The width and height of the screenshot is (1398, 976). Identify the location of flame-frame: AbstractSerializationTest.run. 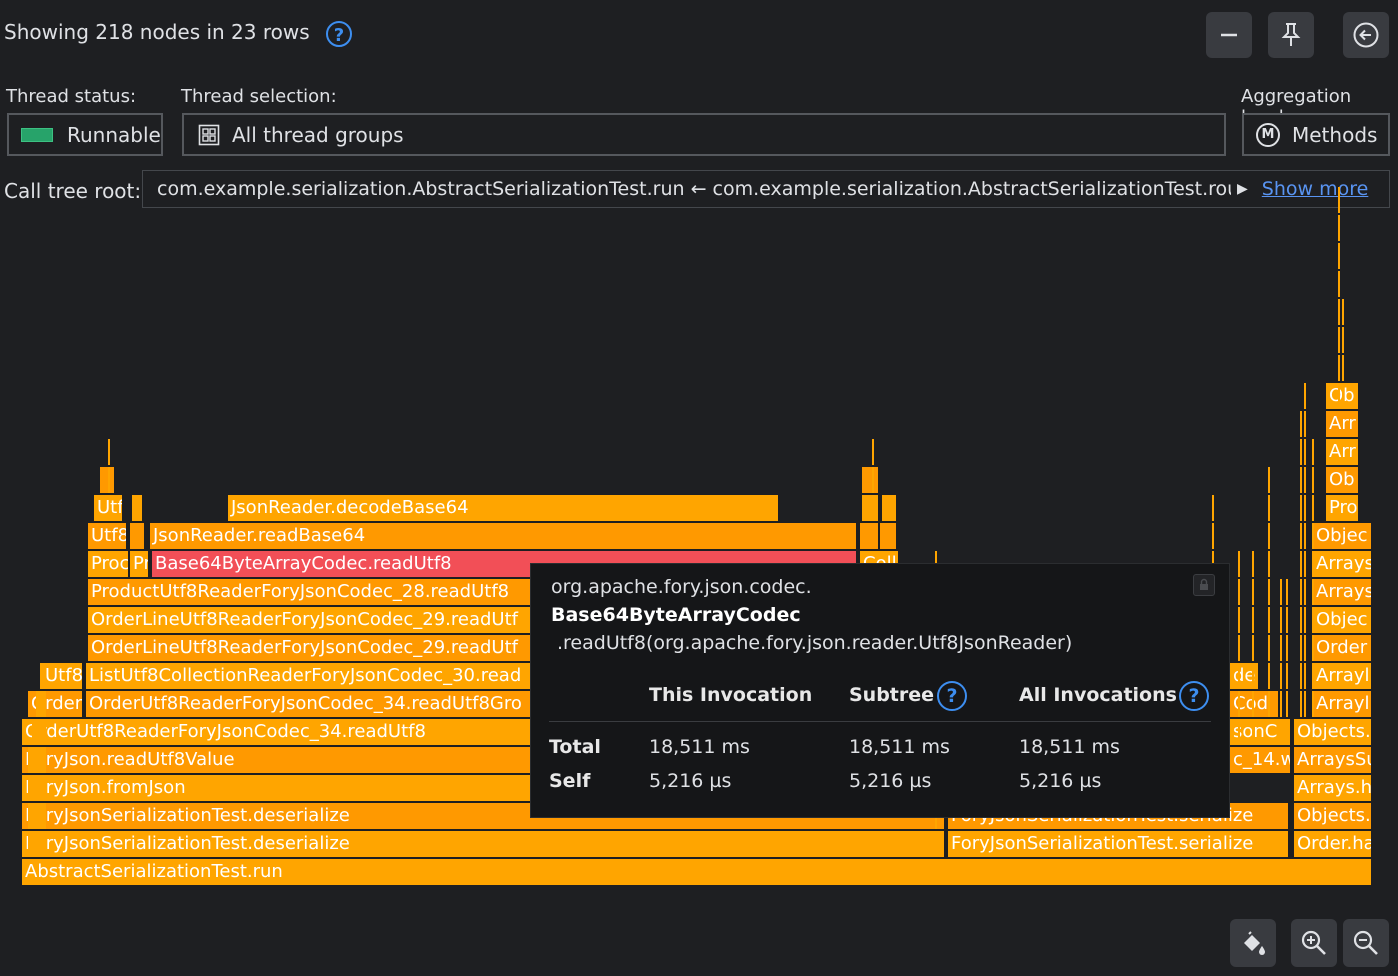
(697, 872).